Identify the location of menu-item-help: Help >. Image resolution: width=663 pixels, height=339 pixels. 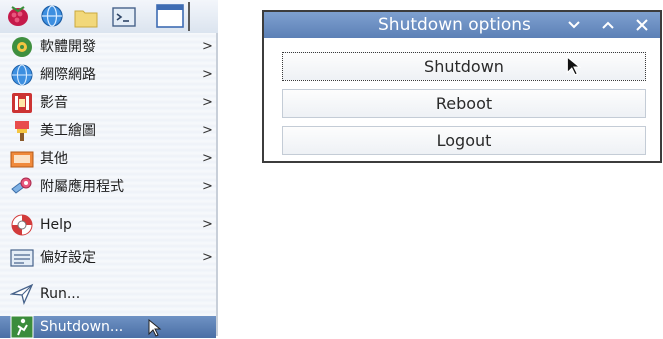
(108, 225).